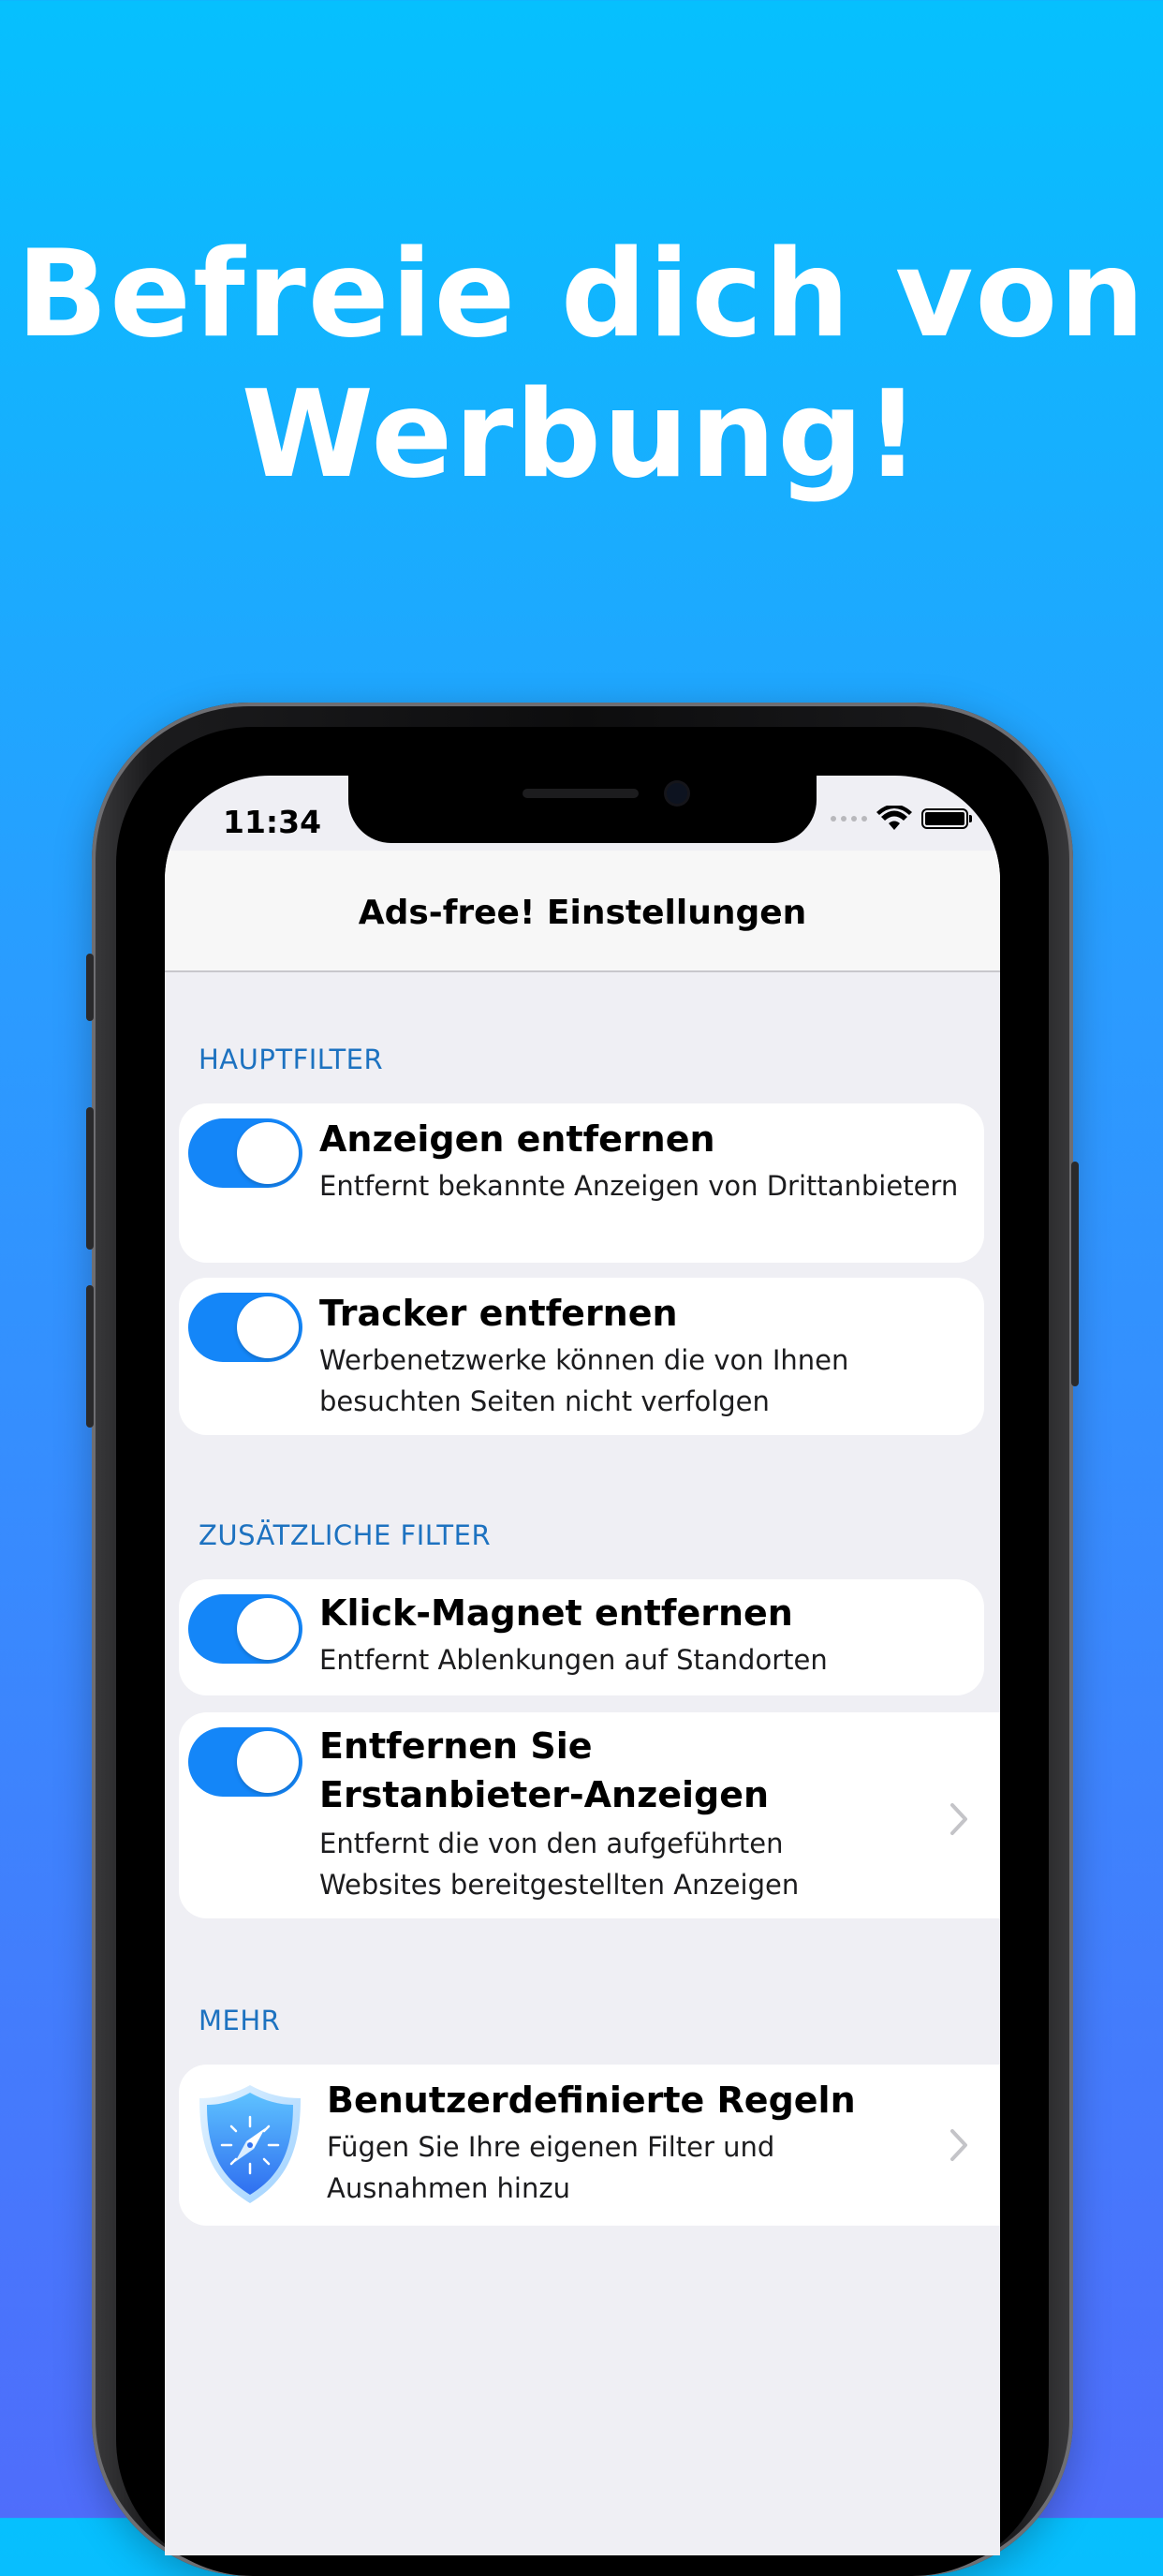 The width and height of the screenshot is (1163, 2576). Describe the element at coordinates (250, 2144) in the screenshot. I see `shield-compass-icon` at that location.